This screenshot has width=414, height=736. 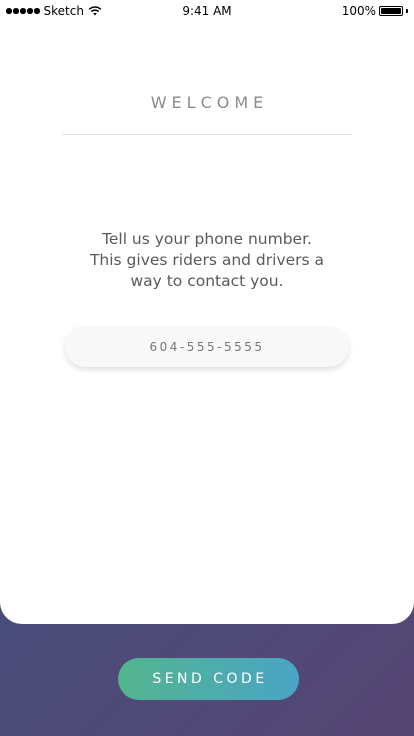 What do you see at coordinates (208, 679) in the screenshot?
I see `send-code-button: SEND CODE` at bounding box center [208, 679].